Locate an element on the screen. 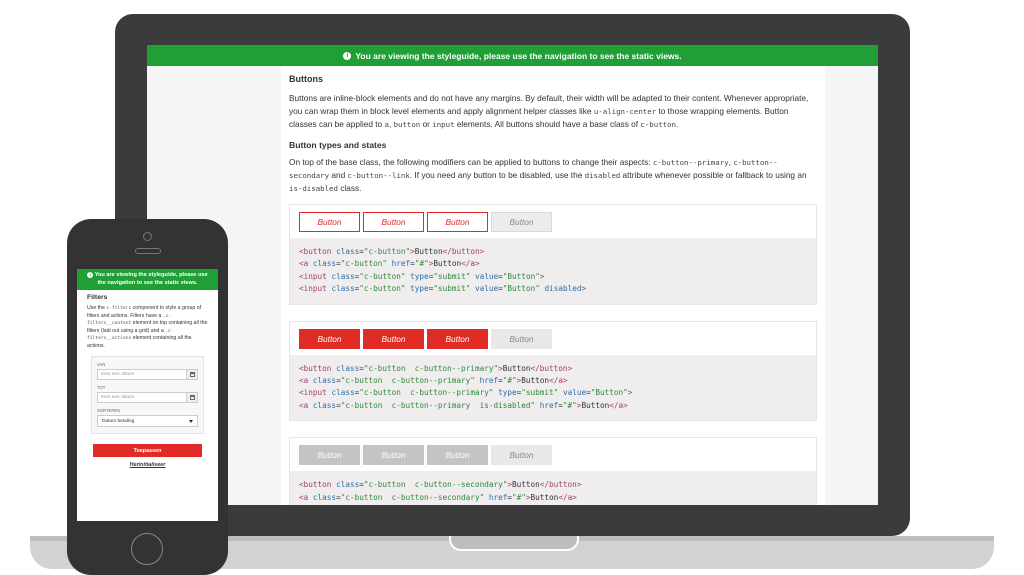 This screenshot has height=575, width=1024. default-button: Button is located at coordinates (329, 222).